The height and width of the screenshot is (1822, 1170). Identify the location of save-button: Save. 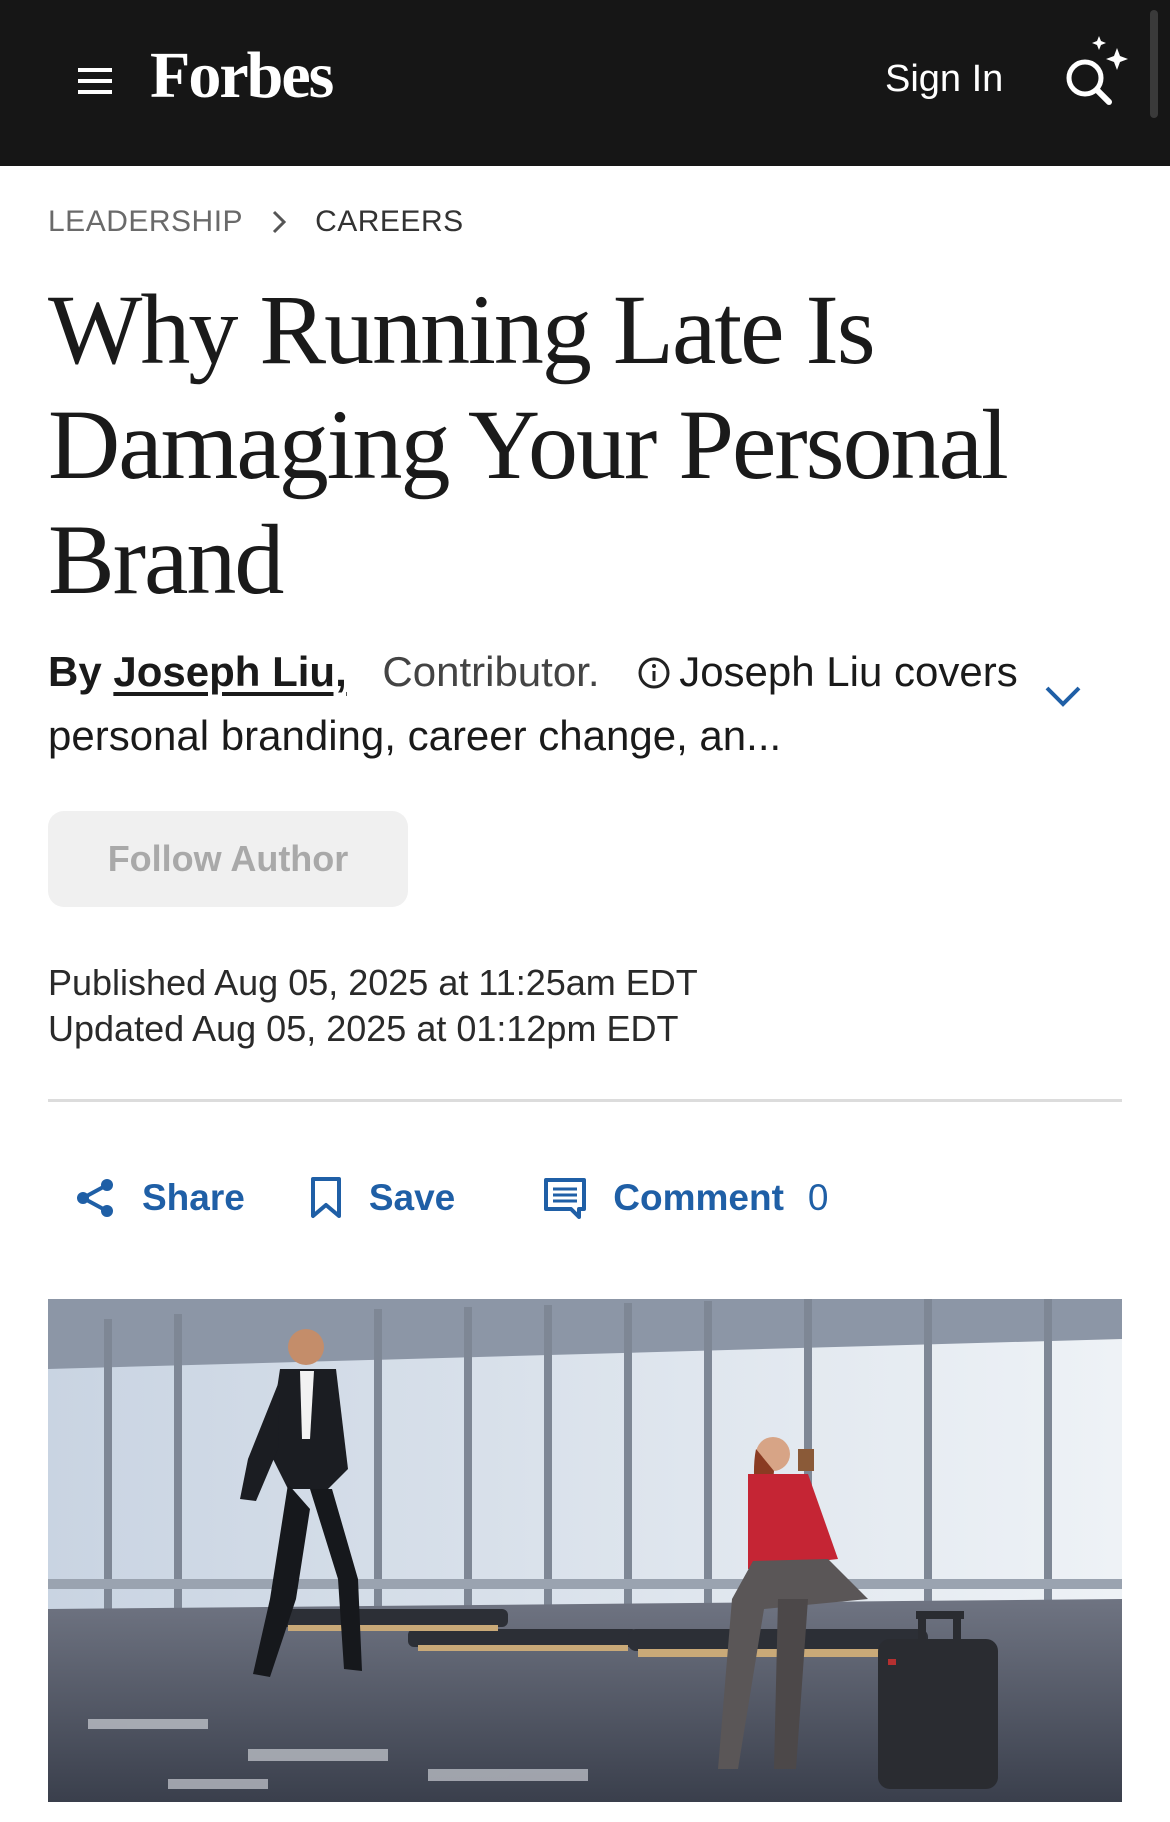
(382, 1198).